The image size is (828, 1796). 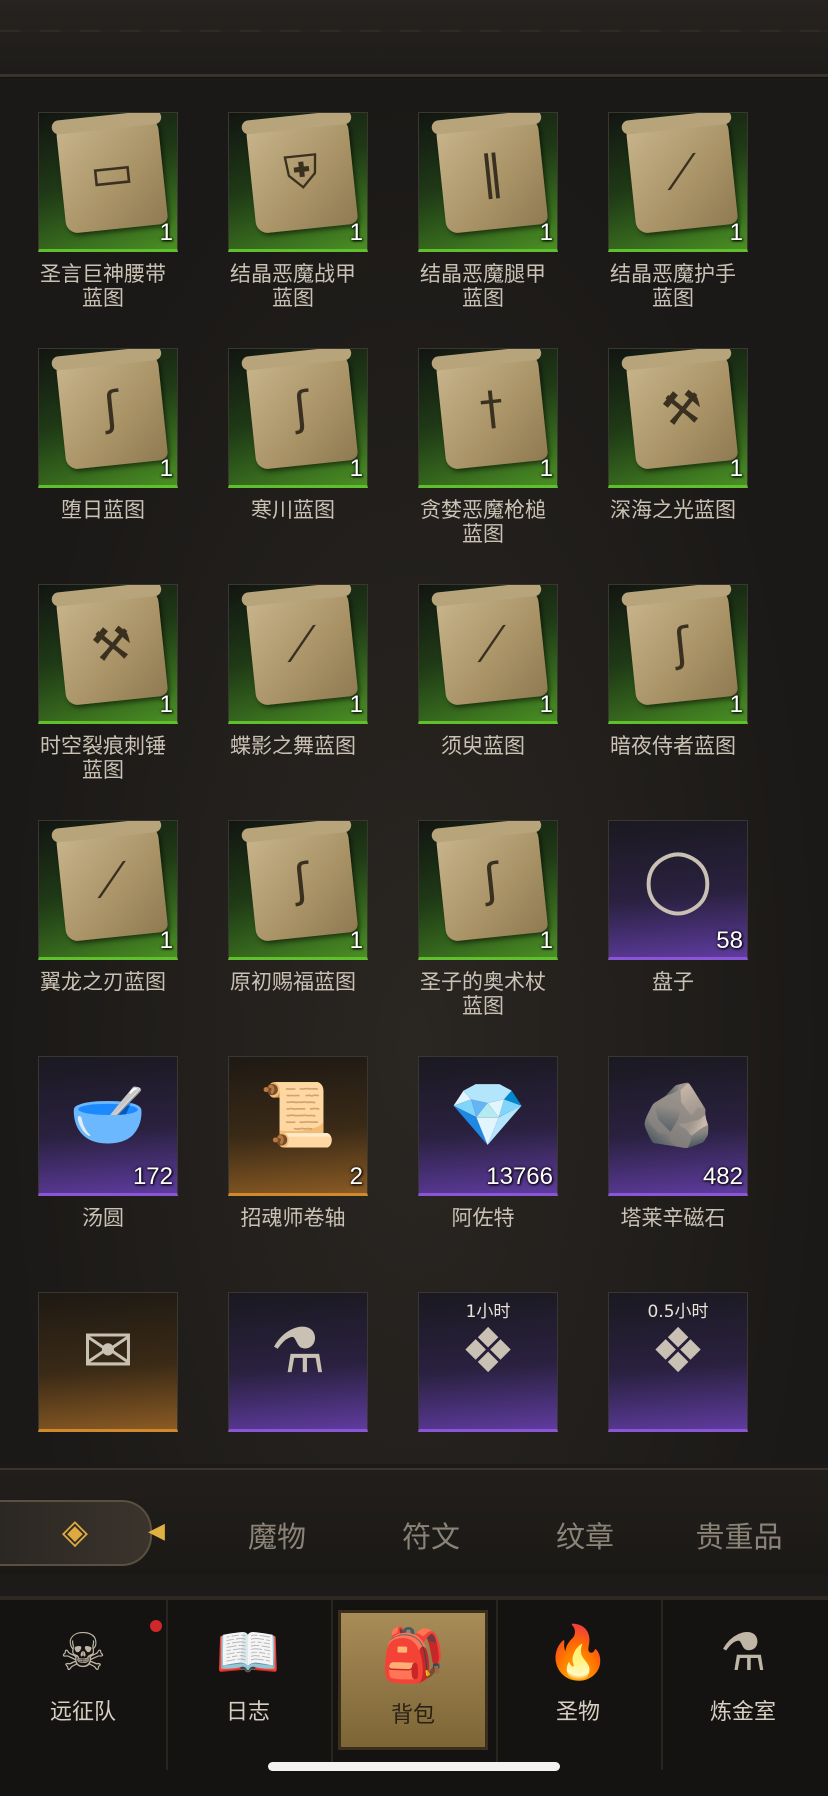 I want to click on inventory-item: 📜 2 招魂师卷轴, so click(x=293, y=1166).